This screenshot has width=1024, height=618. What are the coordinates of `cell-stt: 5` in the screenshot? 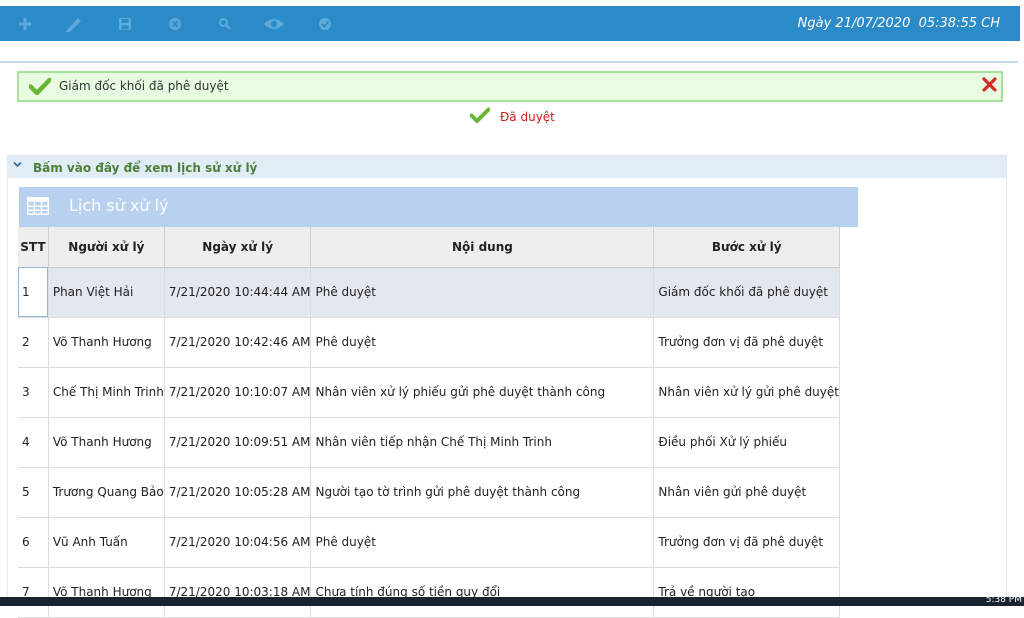 It's located at (33, 492).